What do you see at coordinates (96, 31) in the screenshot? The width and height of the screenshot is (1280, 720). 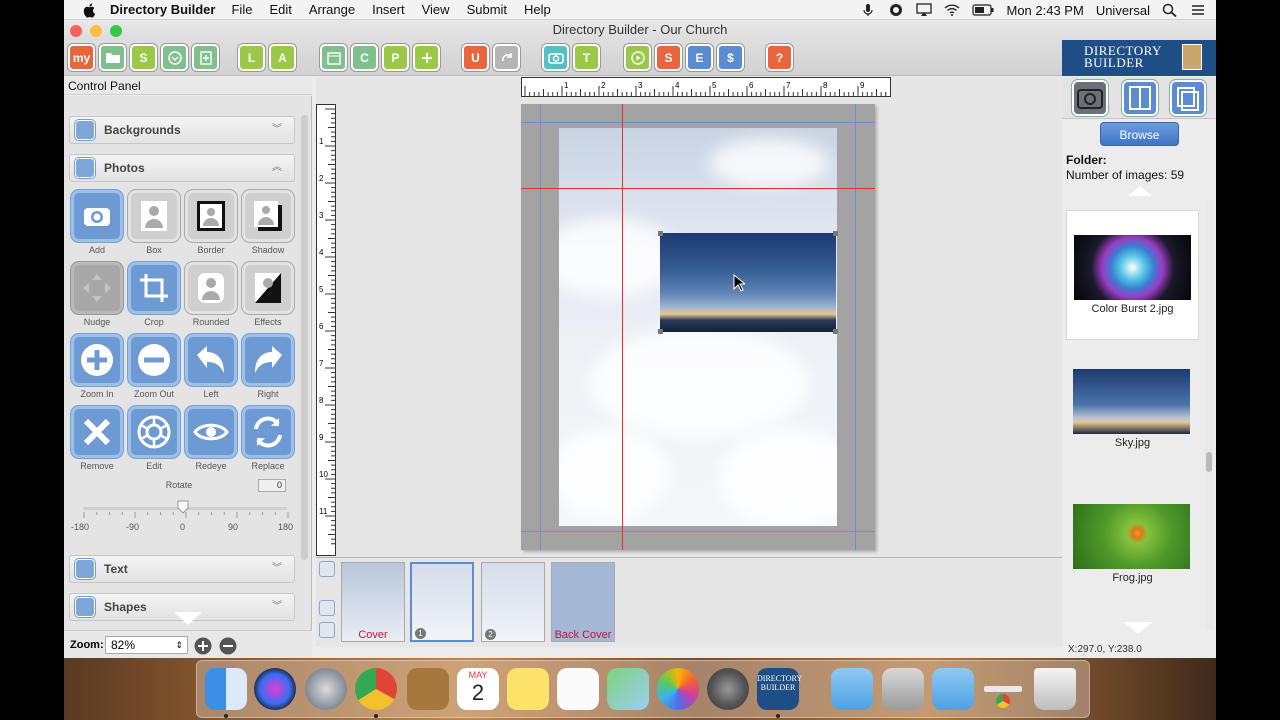 I see `minimize-window-button` at bounding box center [96, 31].